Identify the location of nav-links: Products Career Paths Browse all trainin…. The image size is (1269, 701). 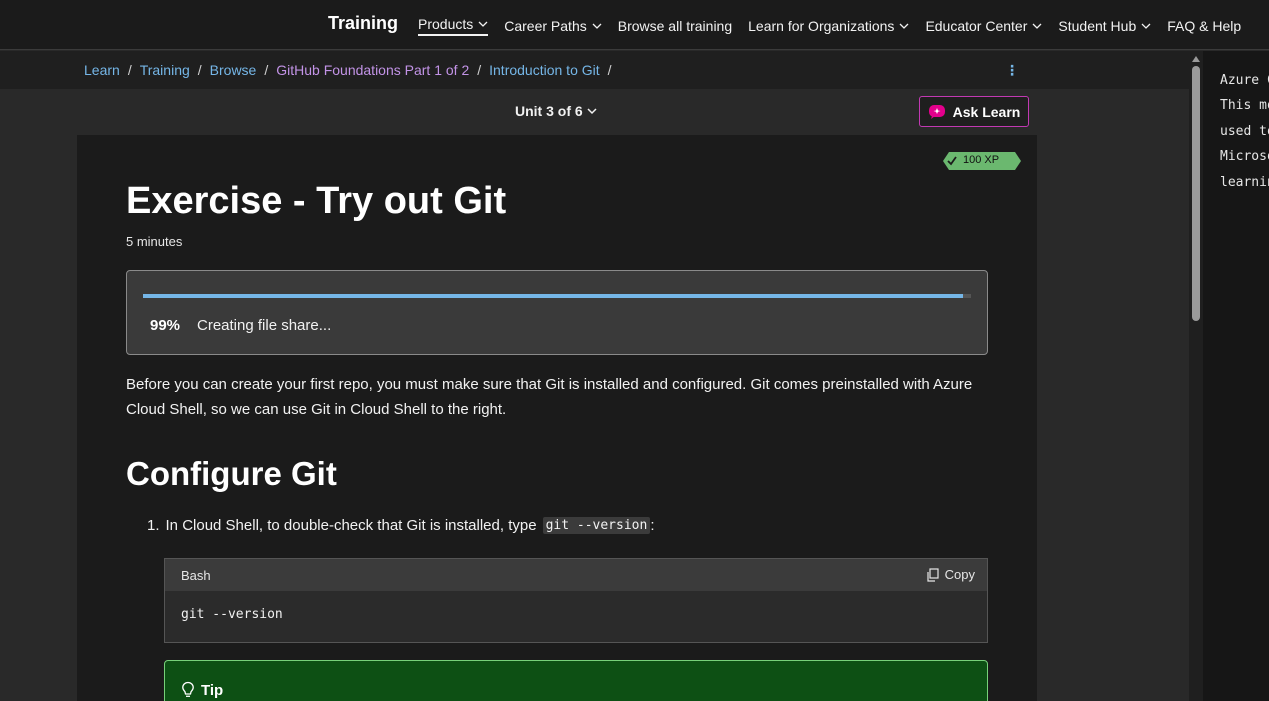
(829, 26).